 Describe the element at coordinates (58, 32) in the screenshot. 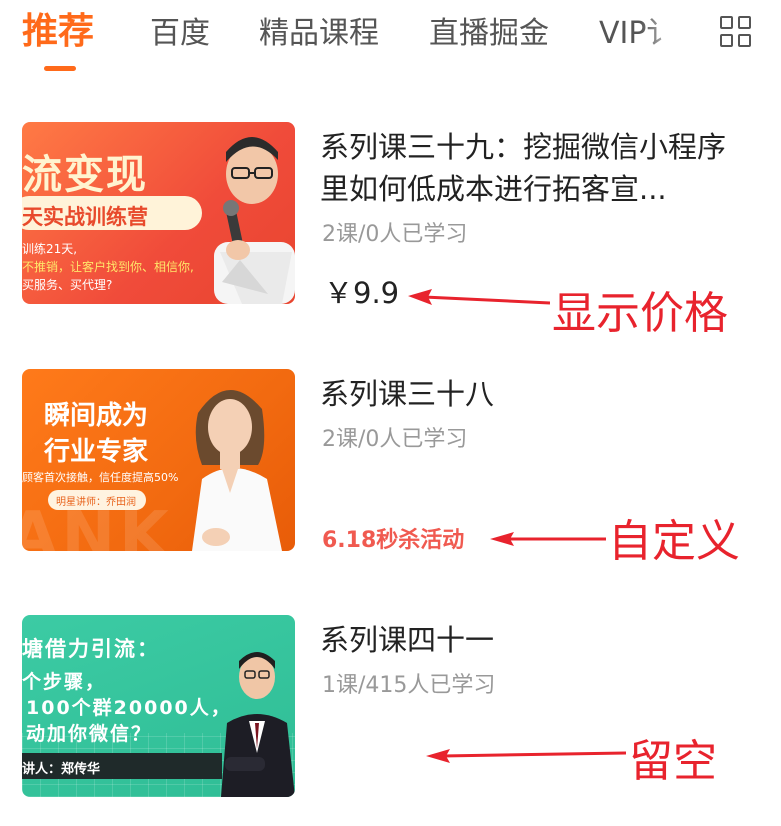

I see `tab-recommend: 推荐` at that location.